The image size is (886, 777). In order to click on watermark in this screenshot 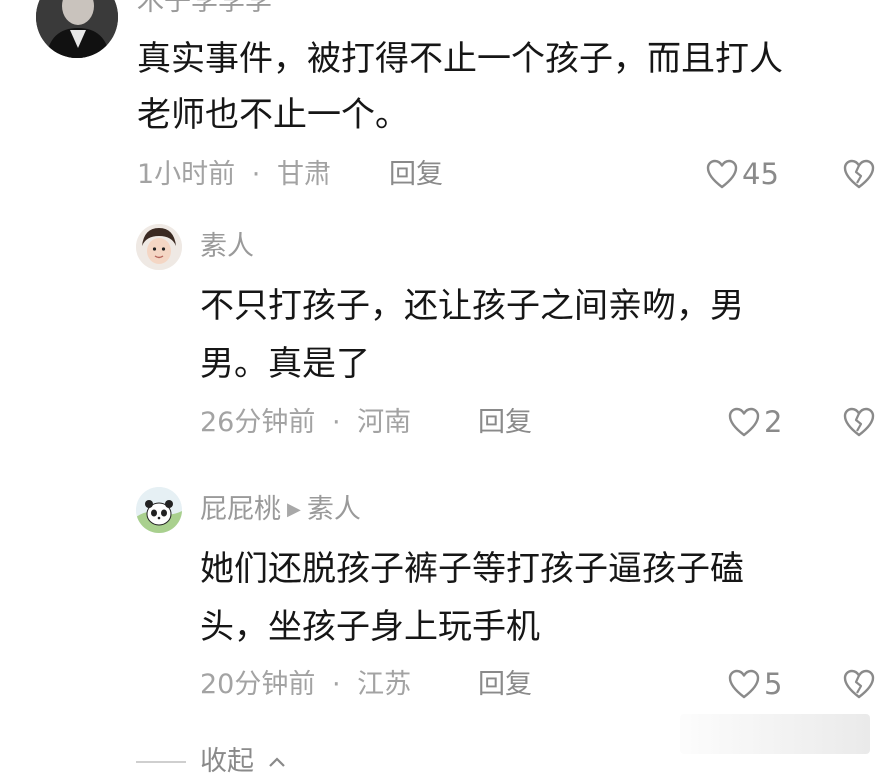, I will do `click(775, 734)`.